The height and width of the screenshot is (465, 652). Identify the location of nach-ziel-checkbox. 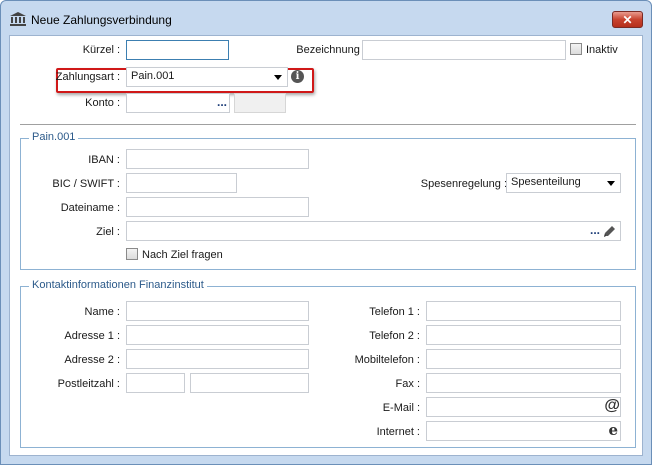
(132, 254).